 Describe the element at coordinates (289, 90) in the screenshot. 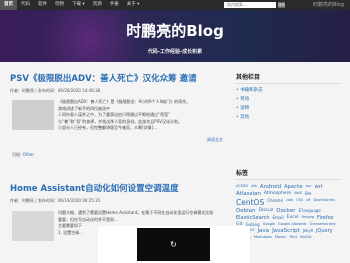

I see `category-item: 书籍和杂志` at that location.